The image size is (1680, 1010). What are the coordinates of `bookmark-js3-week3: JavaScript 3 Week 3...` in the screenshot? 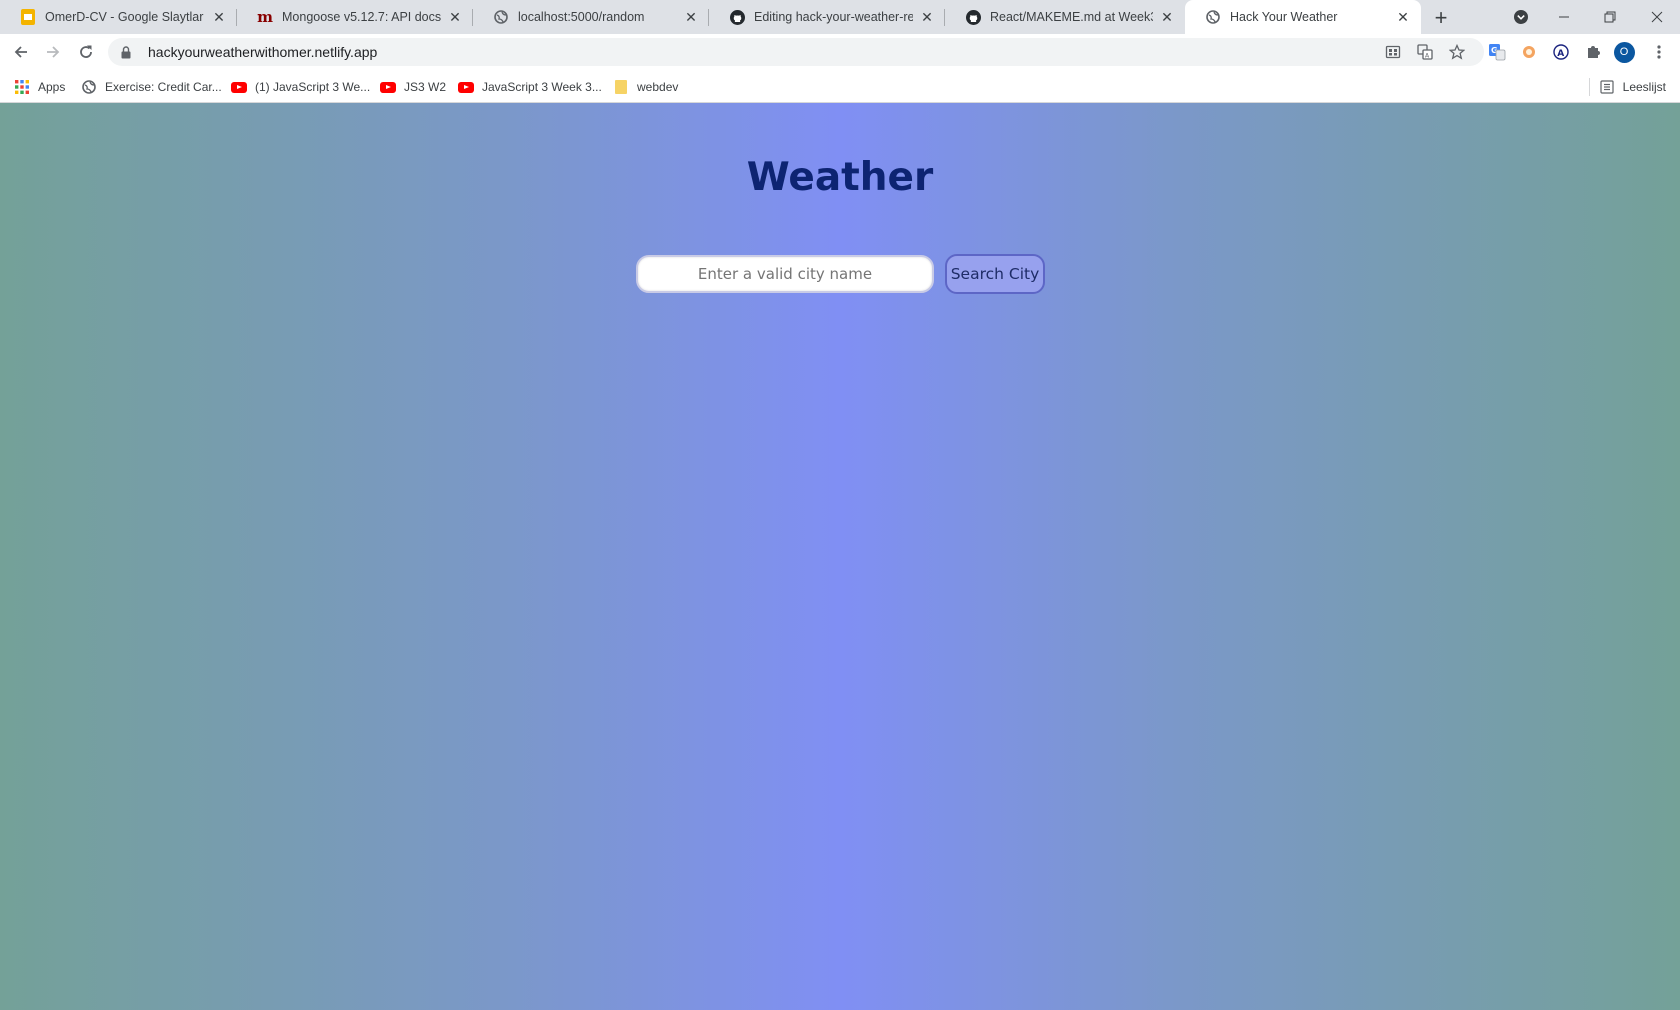 It's located at (530, 87).